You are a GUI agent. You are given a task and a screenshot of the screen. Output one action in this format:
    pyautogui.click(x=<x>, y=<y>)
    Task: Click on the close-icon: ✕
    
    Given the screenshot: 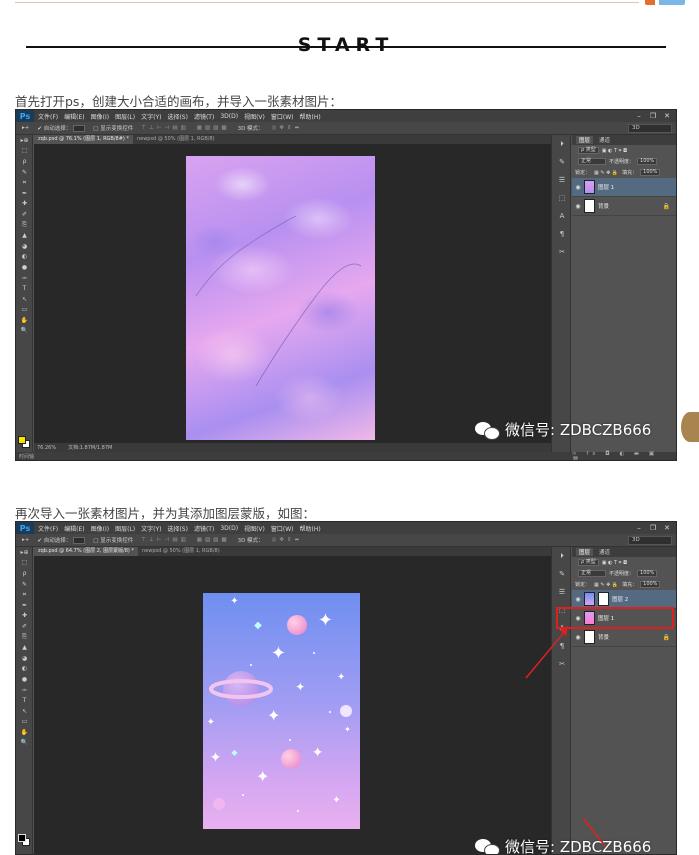 What is the action you would take?
    pyautogui.click(x=667, y=528)
    